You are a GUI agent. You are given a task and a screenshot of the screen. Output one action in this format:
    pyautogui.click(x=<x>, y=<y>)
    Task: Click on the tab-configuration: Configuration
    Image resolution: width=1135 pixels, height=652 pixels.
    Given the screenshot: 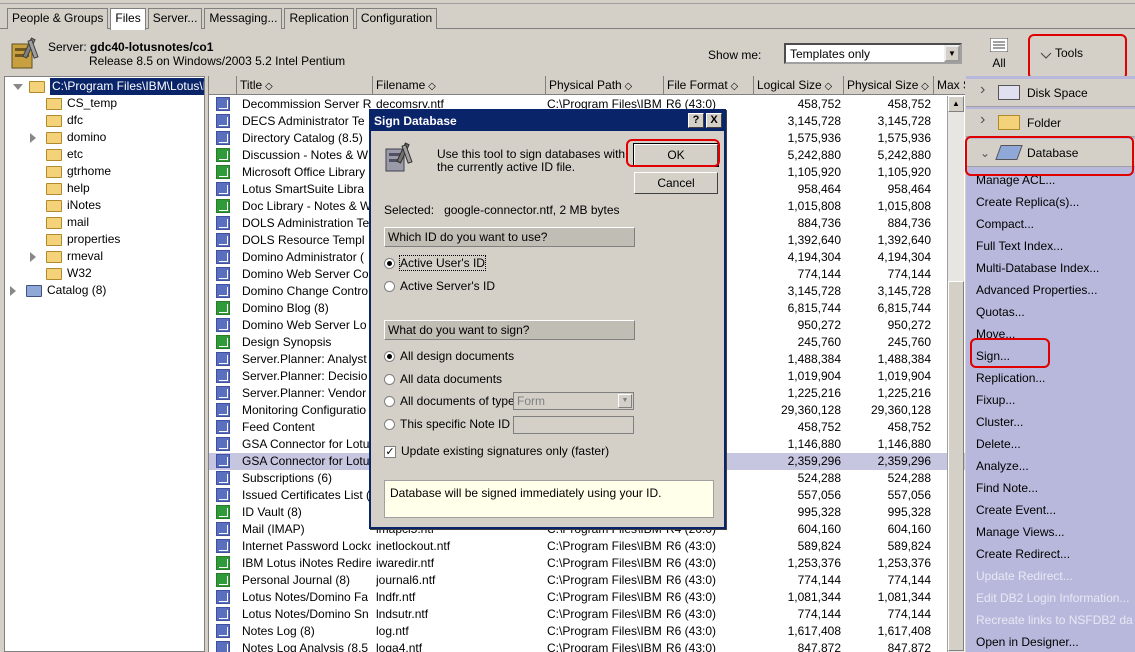 What is the action you would take?
    pyautogui.click(x=396, y=18)
    